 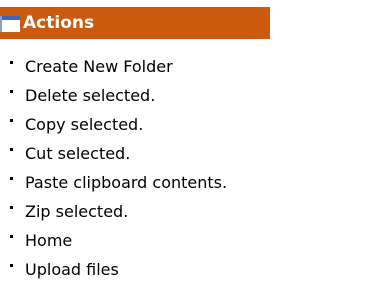 I want to click on panel-title: Actions, so click(x=59, y=23).